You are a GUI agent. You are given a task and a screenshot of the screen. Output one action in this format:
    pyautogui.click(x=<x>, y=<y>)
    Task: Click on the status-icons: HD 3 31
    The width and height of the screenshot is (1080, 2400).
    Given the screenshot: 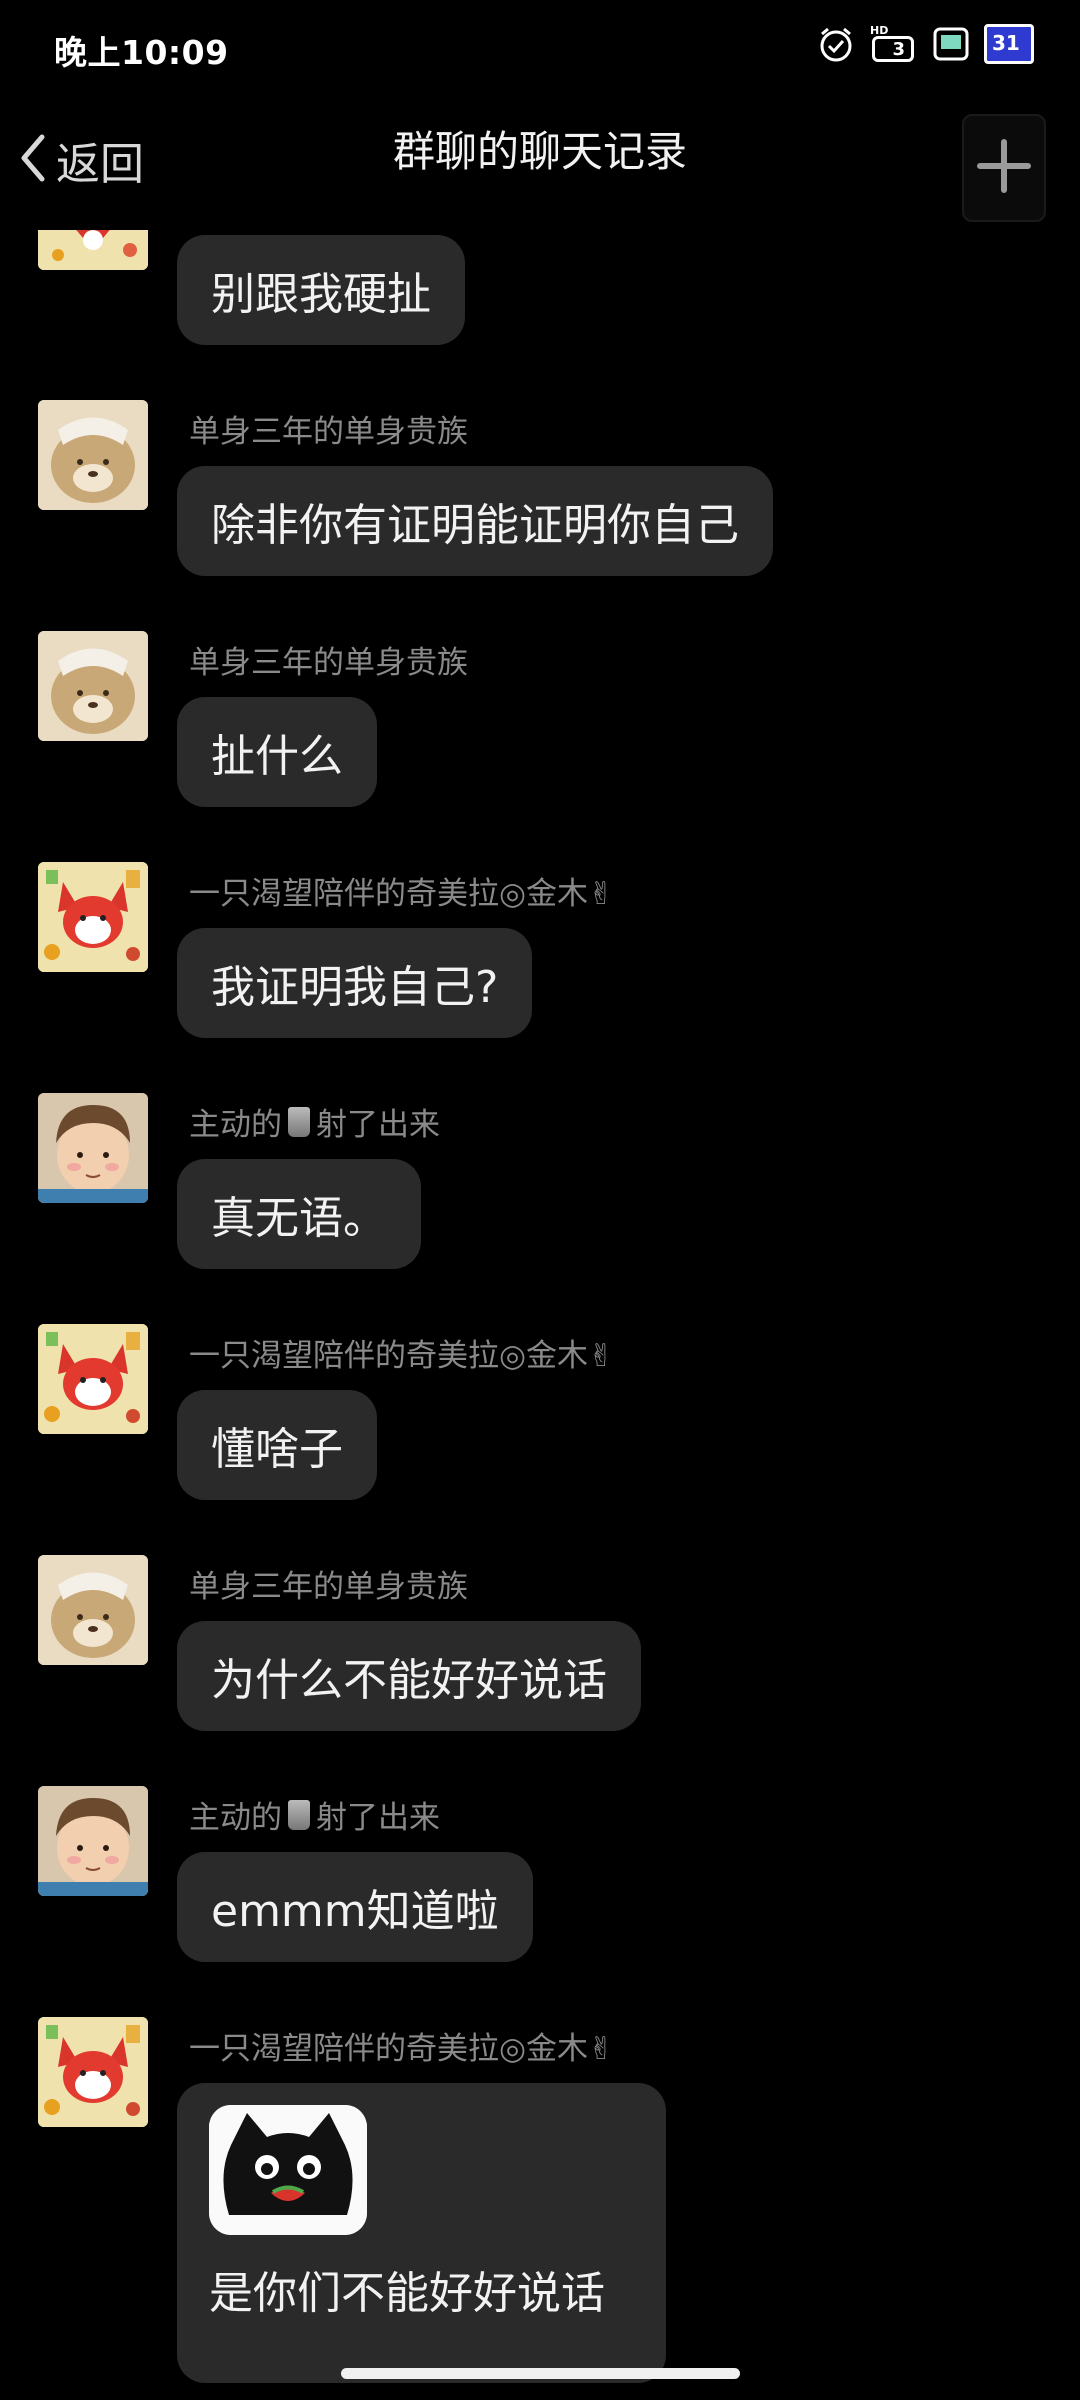 What is the action you would take?
    pyautogui.click(x=925, y=44)
    